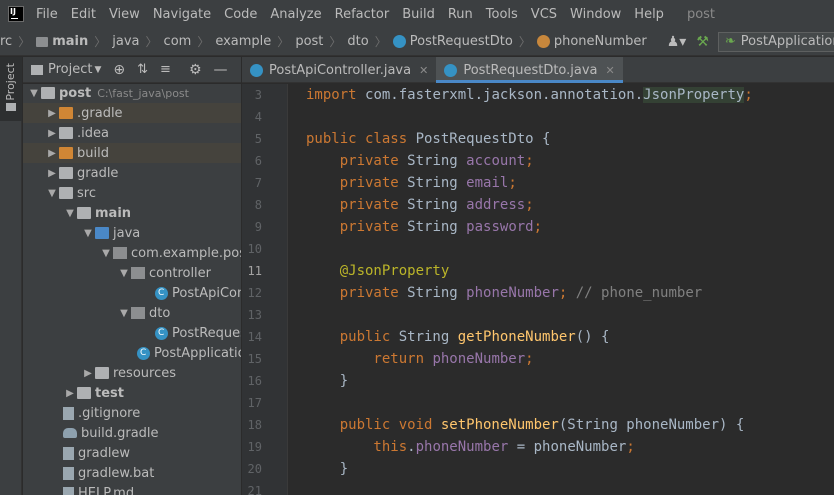 Image resolution: width=834 pixels, height=495 pixels. What do you see at coordinates (258, 161) in the screenshot?
I see `line-number: 6` at bounding box center [258, 161].